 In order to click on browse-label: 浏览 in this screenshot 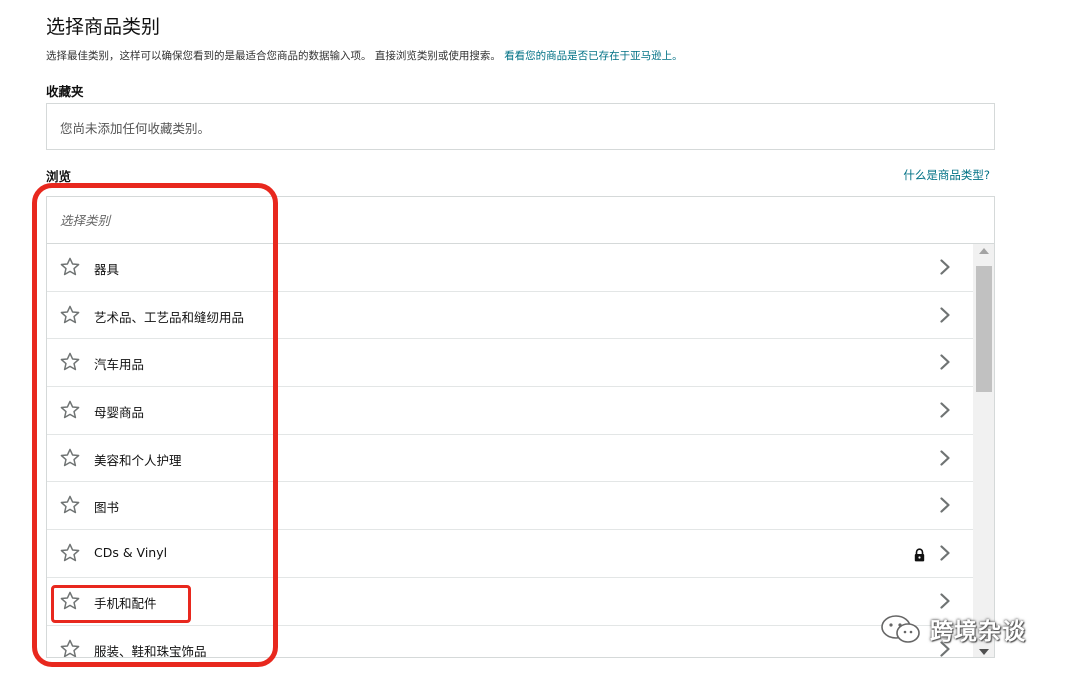, I will do `click(59, 176)`.